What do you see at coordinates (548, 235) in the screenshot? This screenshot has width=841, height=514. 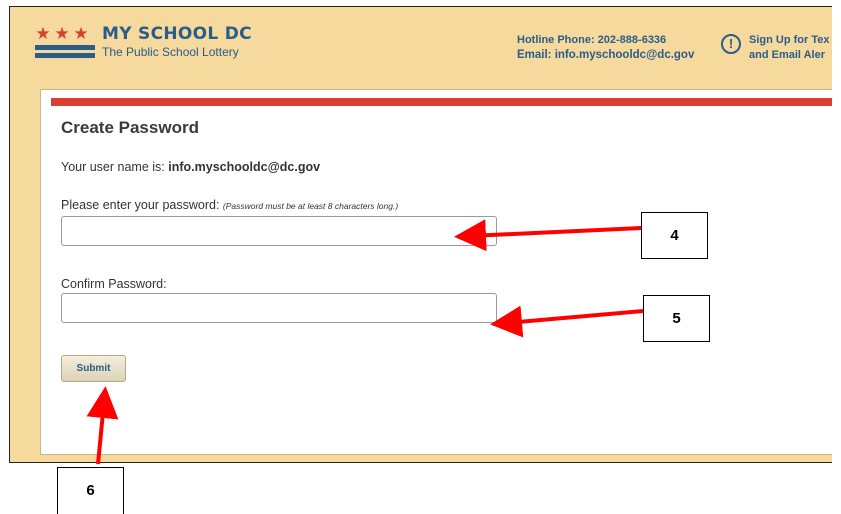 I see `arrow-to-password-input` at bounding box center [548, 235].